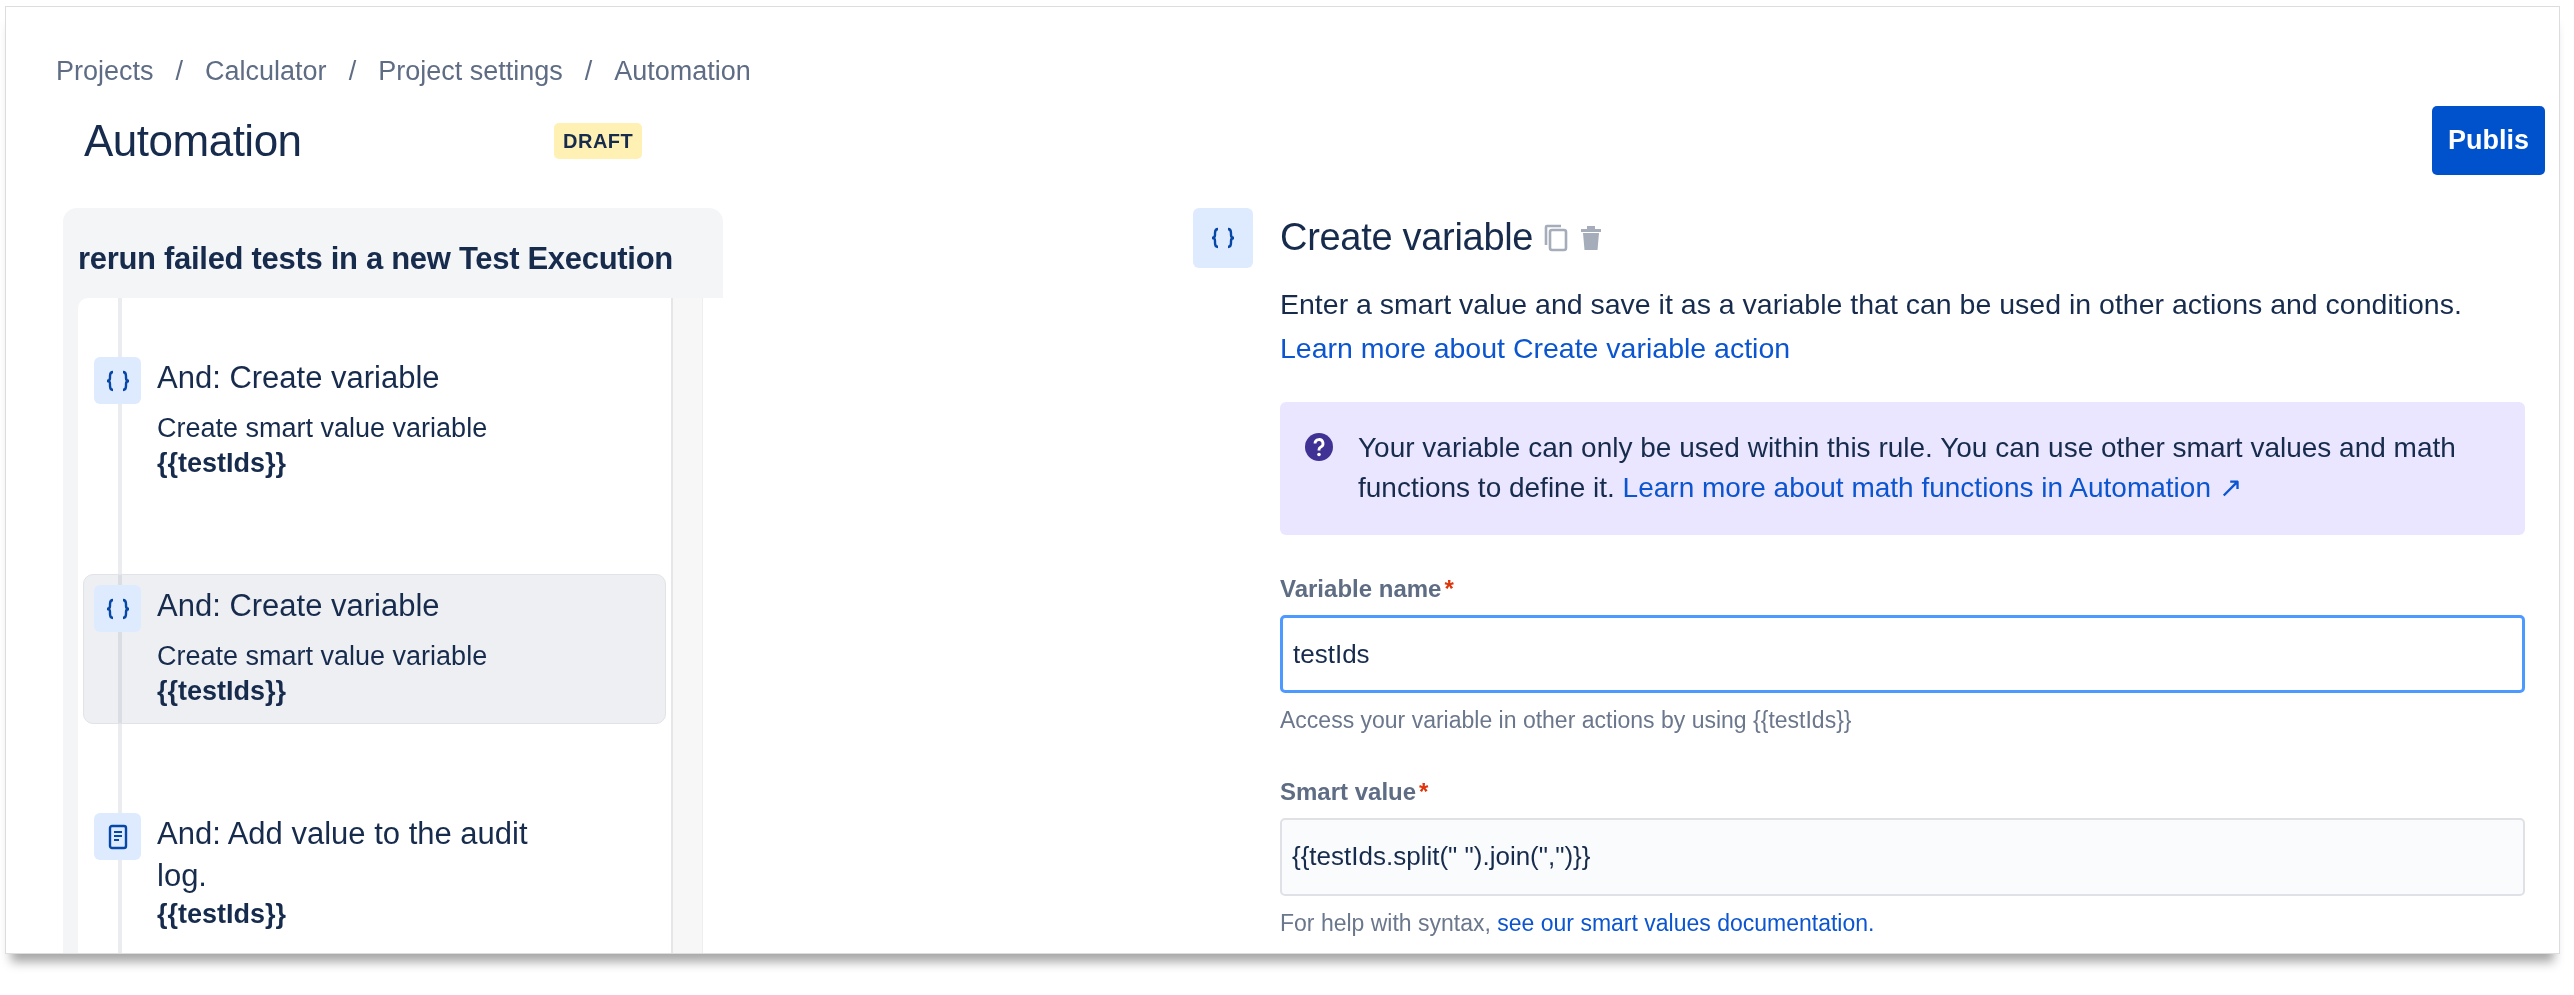 The image size is (2574, 995). I want to click on breadcrumb-link: Calculator, so click(266, 71).